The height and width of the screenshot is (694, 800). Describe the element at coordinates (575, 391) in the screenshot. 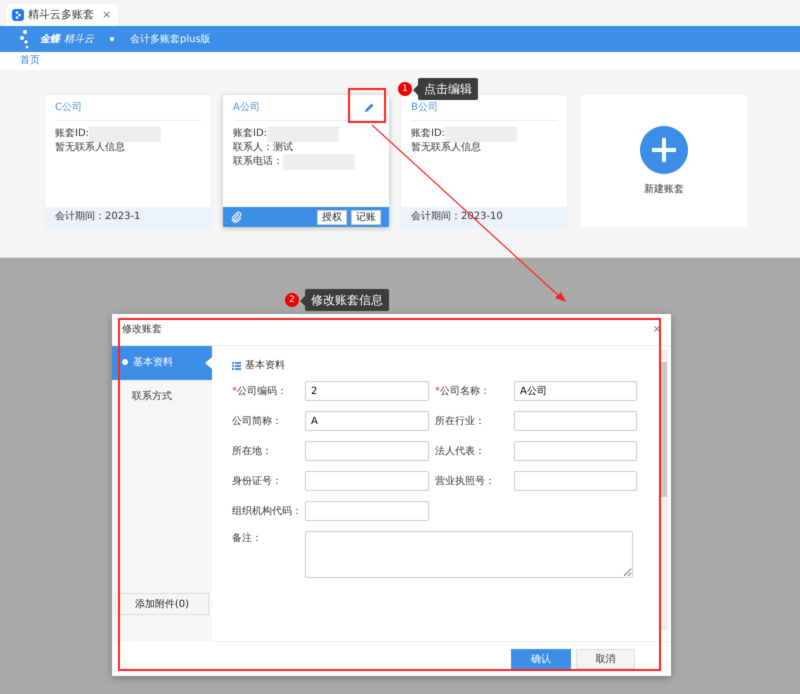

I see `input-field: A公司` at that location.